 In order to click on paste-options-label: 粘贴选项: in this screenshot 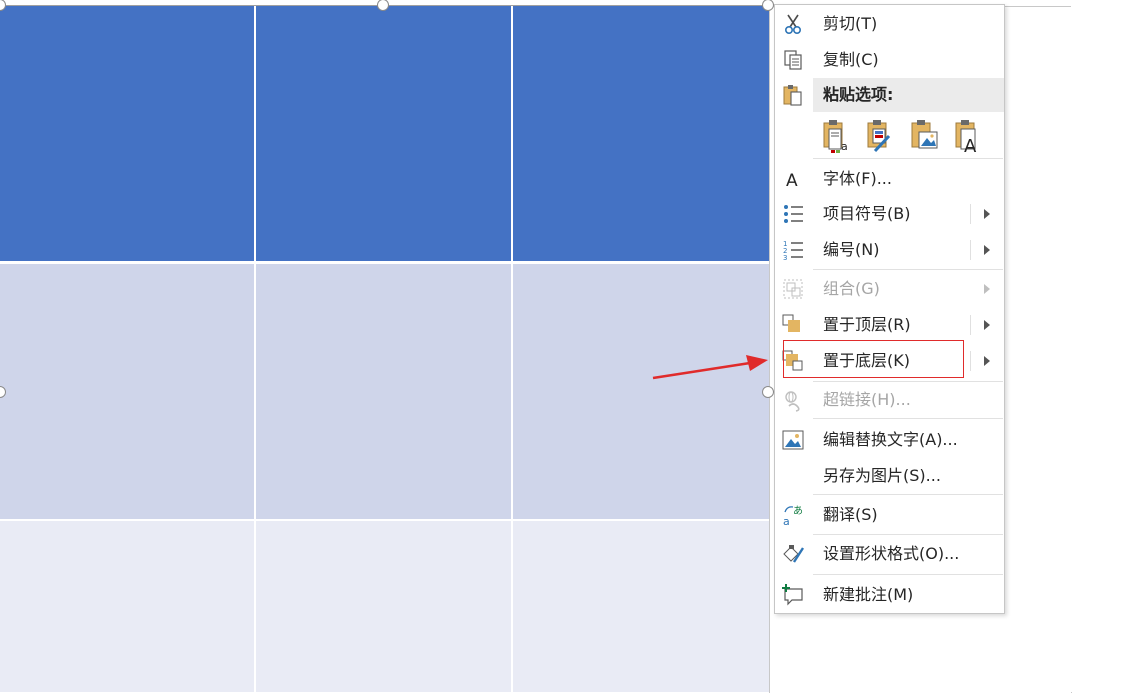, I will do `click(858, 94)`.